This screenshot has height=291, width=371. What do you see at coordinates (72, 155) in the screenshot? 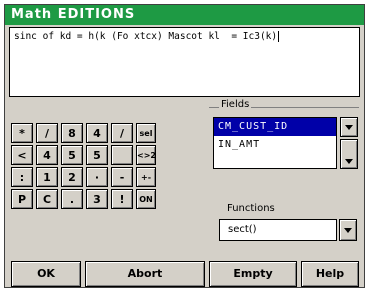
I see `key-r1c2: 5` at bounding box center [72, 155].